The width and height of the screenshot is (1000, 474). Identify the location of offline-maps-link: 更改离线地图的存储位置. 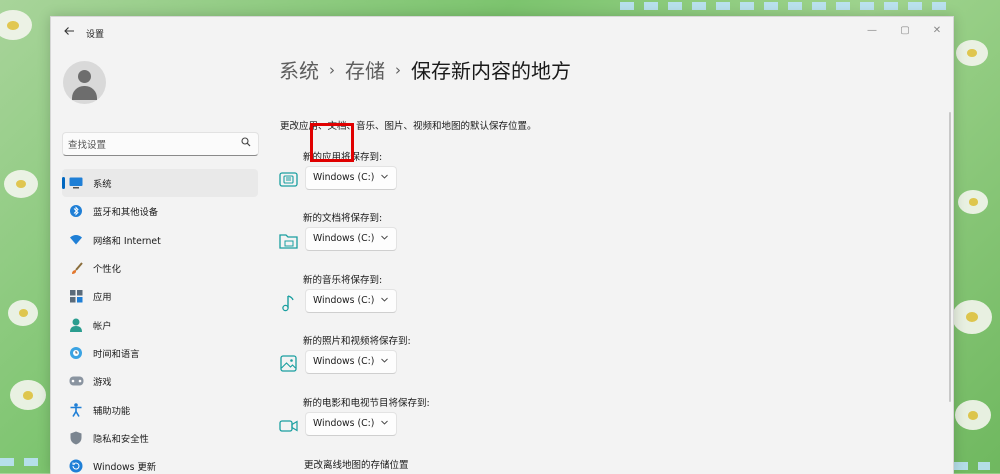
(356, 464).